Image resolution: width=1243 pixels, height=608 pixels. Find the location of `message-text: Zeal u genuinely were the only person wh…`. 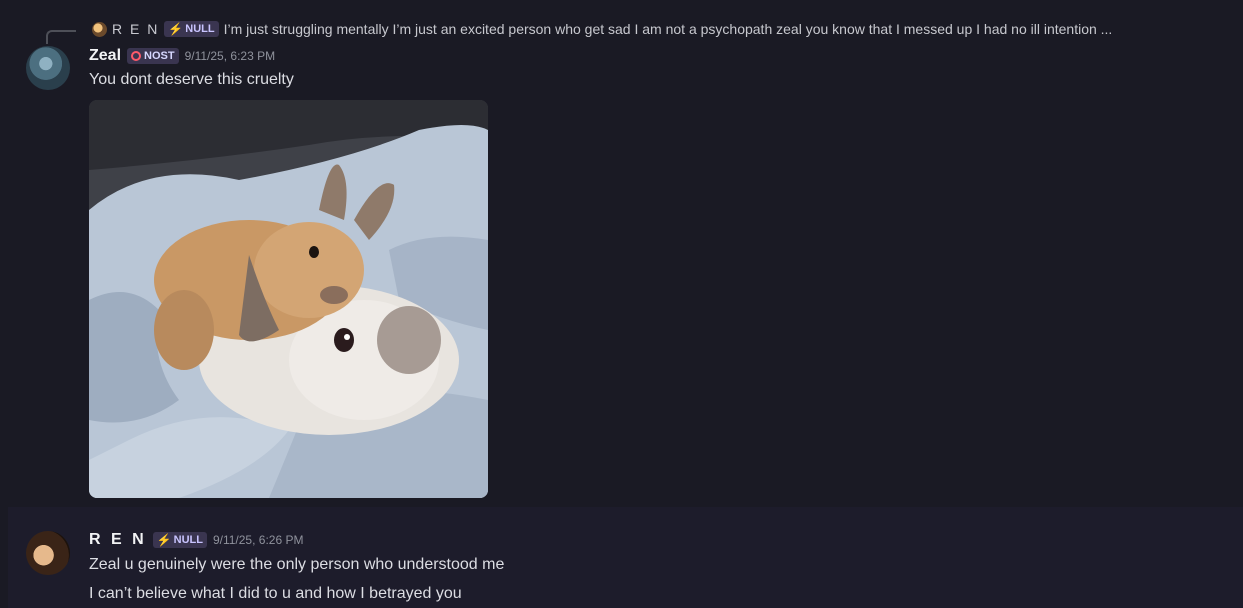

message-text: Zeal u genuinely were the only person wh… is located at coordinates (297, 564).